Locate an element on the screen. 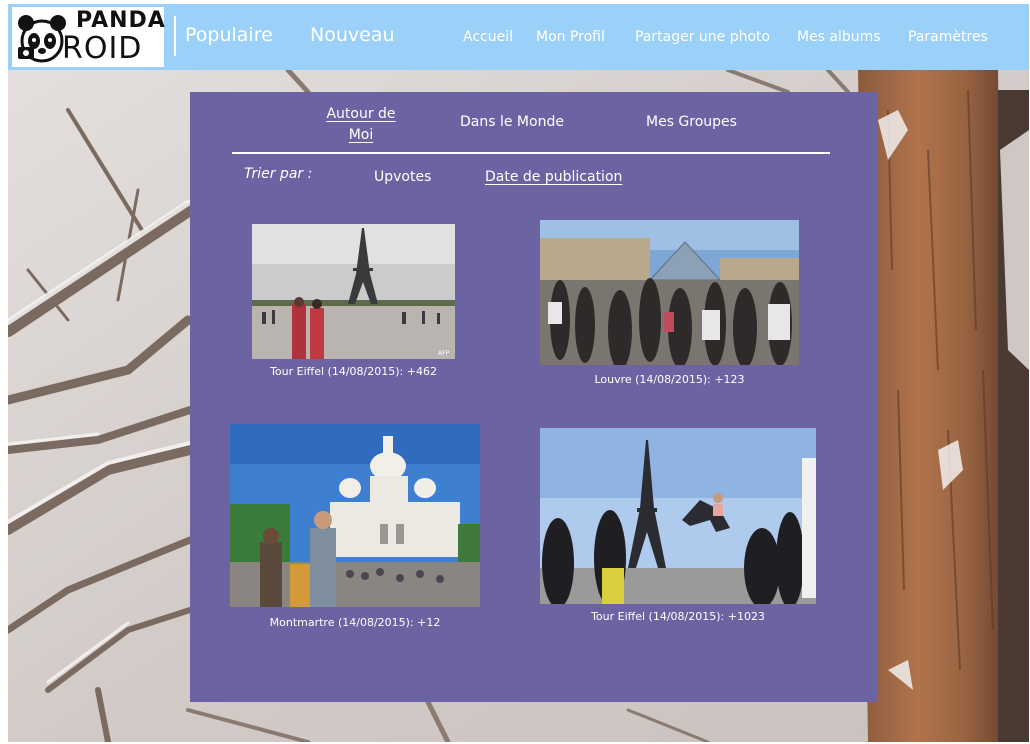 The height and width of the screenshot is (744, 1030). nav-share-photo: Partager une photo is located at coordinates (702, 37).